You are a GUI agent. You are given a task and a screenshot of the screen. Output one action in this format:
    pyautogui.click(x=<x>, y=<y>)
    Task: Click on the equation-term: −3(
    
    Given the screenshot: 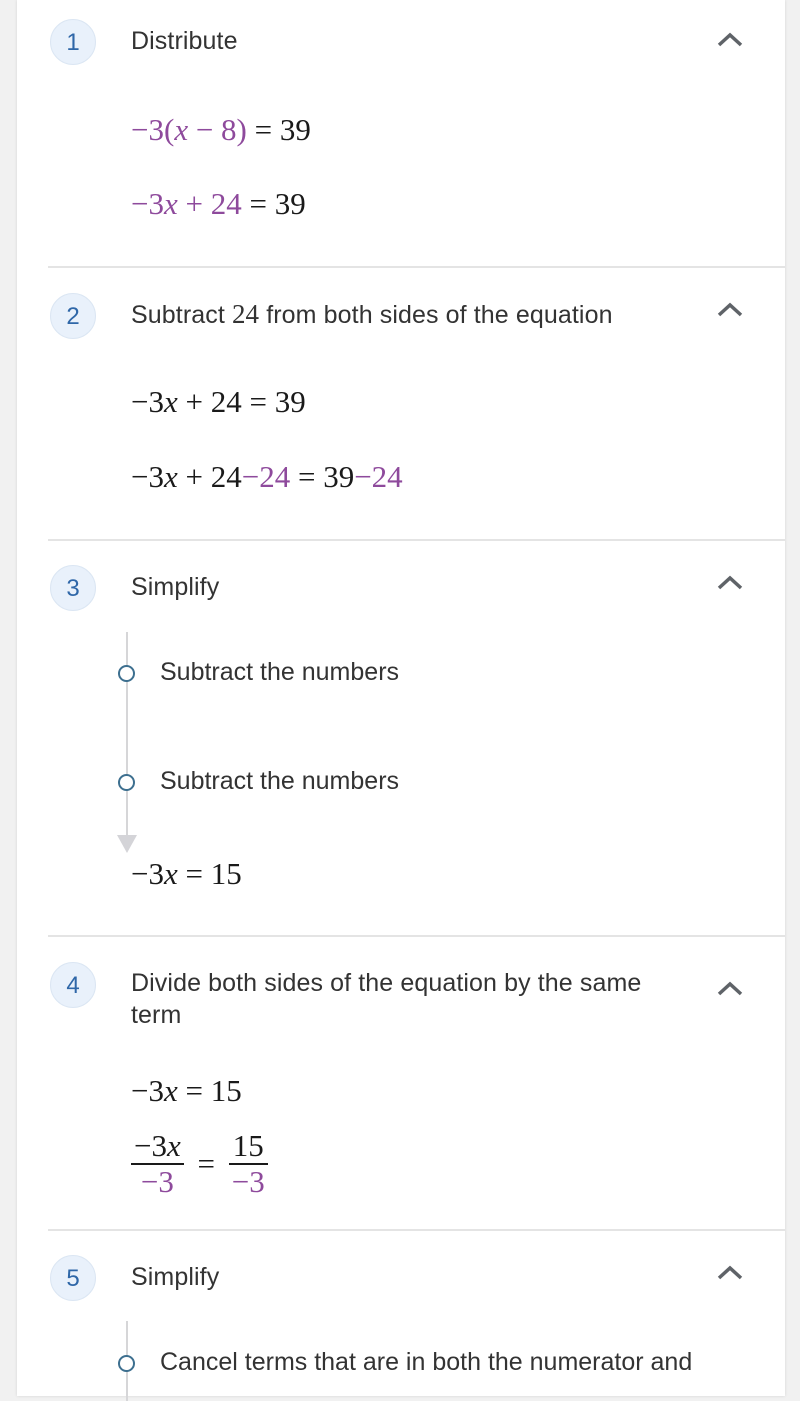 What is the action you would take?
    pyautogui.click(x=153, y=129)
    